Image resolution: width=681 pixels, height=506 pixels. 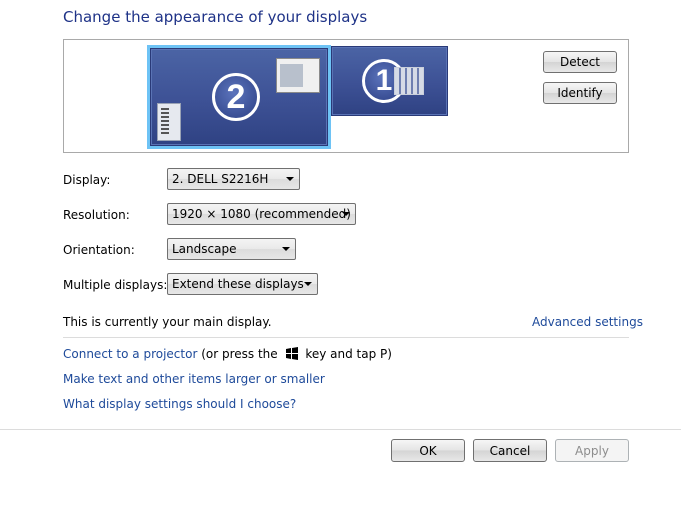 I want to click on taskbar-thumbnail-icon, so click(x=169, y=122).